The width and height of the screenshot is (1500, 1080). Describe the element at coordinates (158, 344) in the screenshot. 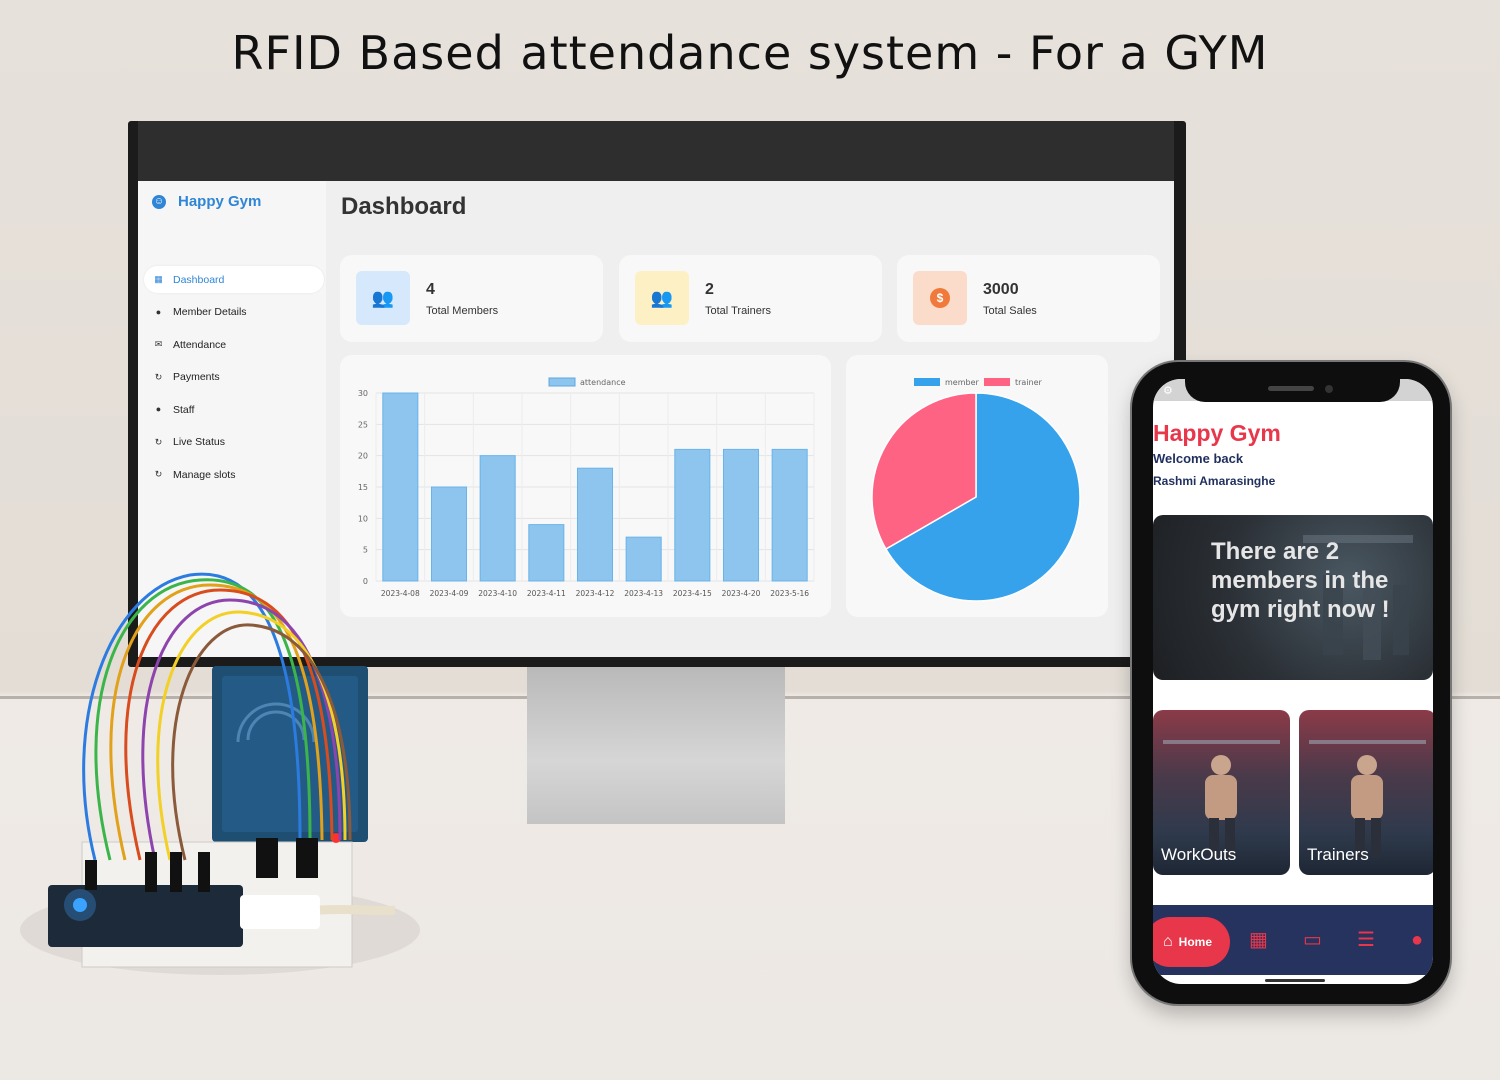

I see `mail-icon: ✉` at that location.